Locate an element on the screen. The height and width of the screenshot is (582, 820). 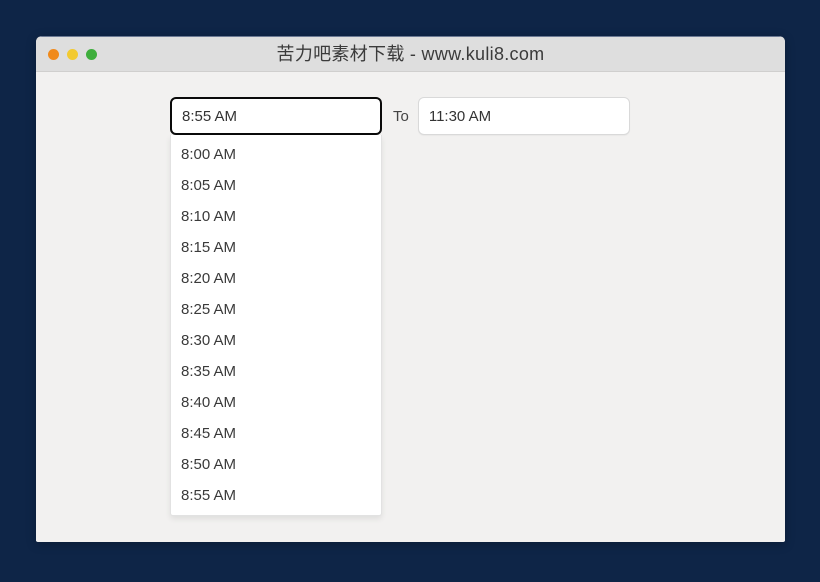
window-titlebar: 苦力吧素材下载 - www.kuli8.com is located at coordinates (410, 54).